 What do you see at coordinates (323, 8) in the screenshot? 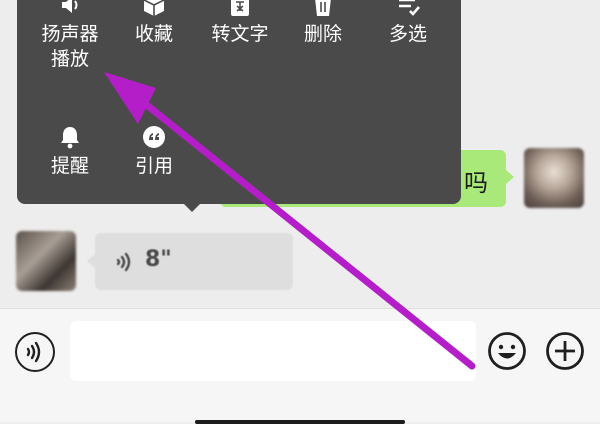
I see `trash-icon` at bounding box center [323, 8].